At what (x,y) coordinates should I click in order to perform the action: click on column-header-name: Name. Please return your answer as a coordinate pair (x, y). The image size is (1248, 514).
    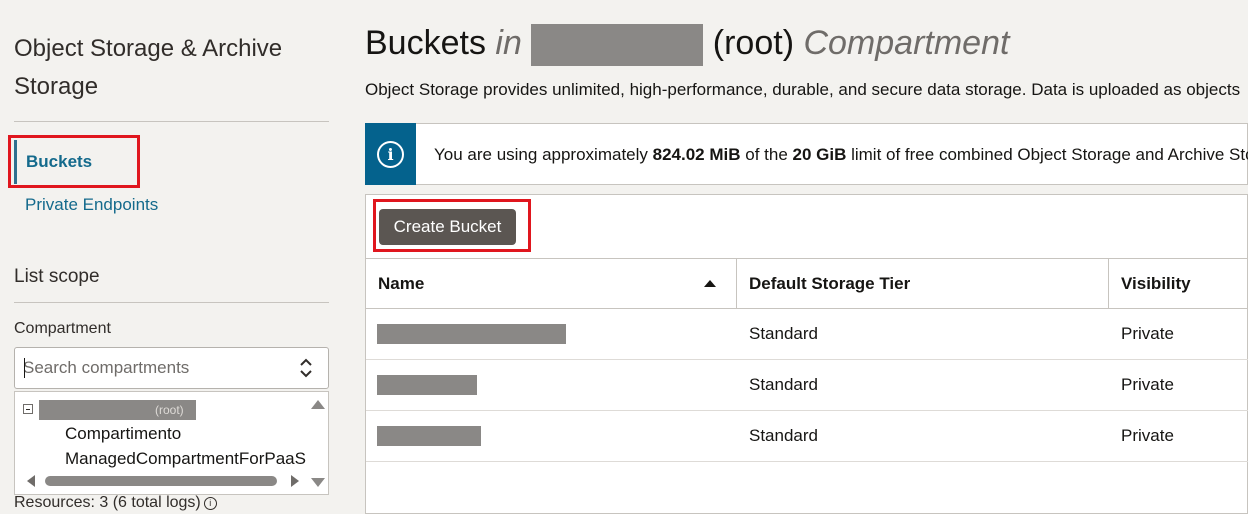
    Looking at the image, I should click on (551, 284).